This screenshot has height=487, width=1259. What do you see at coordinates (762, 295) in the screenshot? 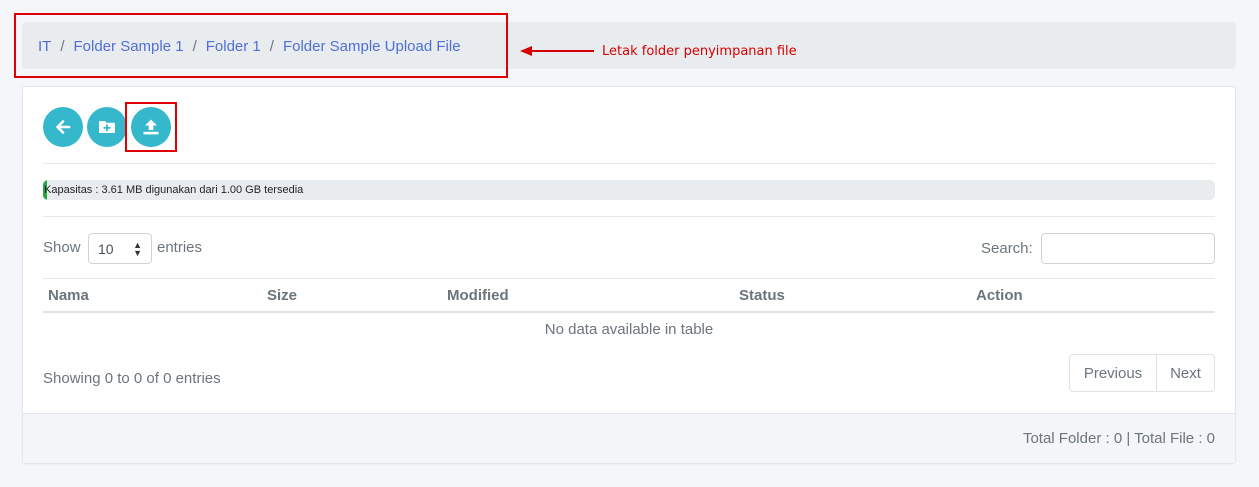
I see `column-header-status: Status` at bounding box center [762, 295].